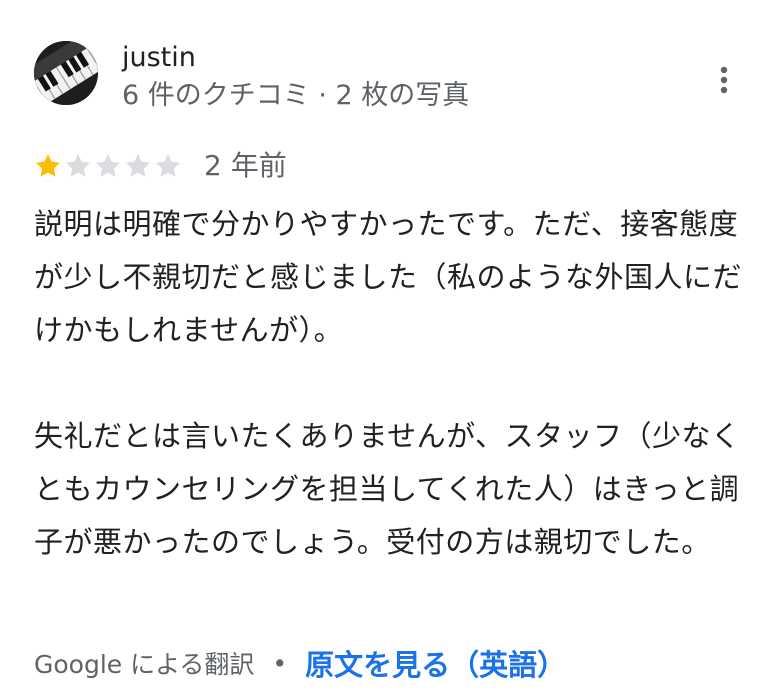 This screenshot has width=784, height=698. What do you see at coordinates (48, 165) in the screenshot?
I see `star-filled-icon` at bounding box center [48, 165].